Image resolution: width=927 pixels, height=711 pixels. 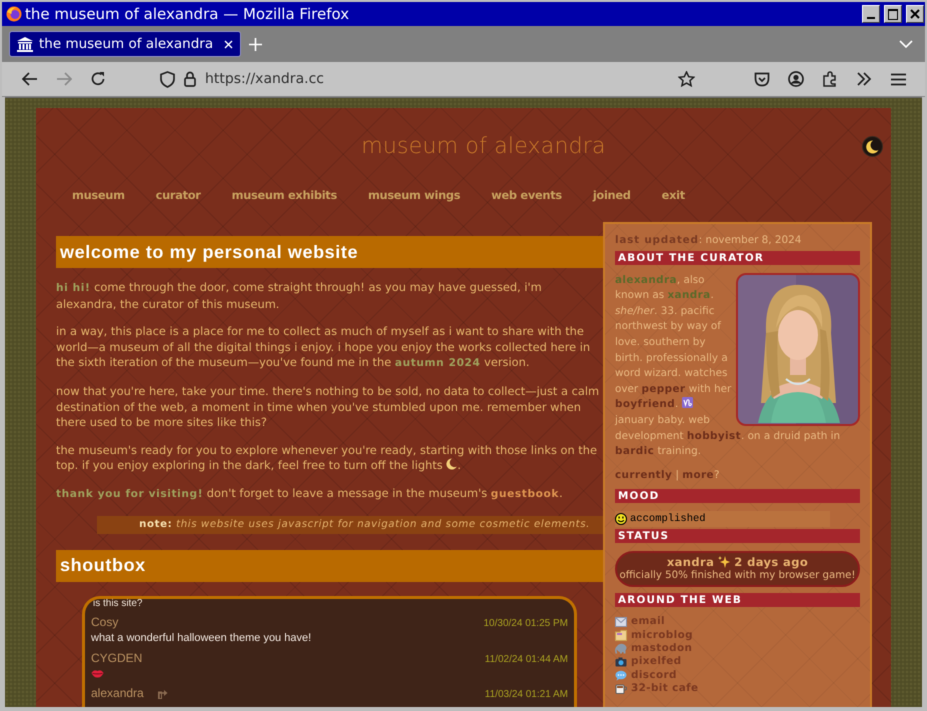 What do you see at coordinates (611, 195) in the screenshot?
I see `nav-link: joined` at bounding box center [611, 195].